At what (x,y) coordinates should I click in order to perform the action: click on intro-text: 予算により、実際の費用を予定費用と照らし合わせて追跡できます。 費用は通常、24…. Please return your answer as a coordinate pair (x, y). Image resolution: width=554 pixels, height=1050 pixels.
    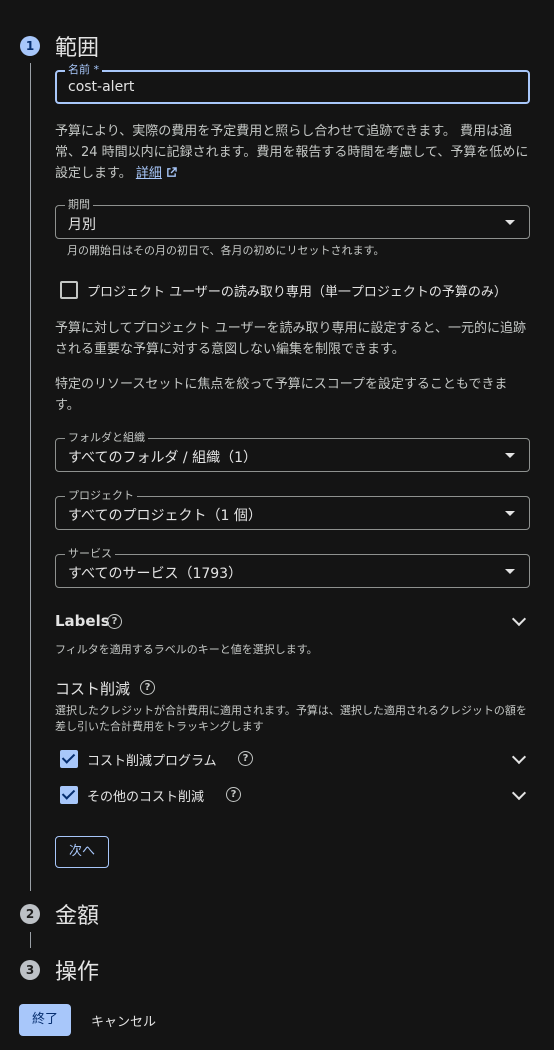
    Looking at the image, I should click on (292, 152).